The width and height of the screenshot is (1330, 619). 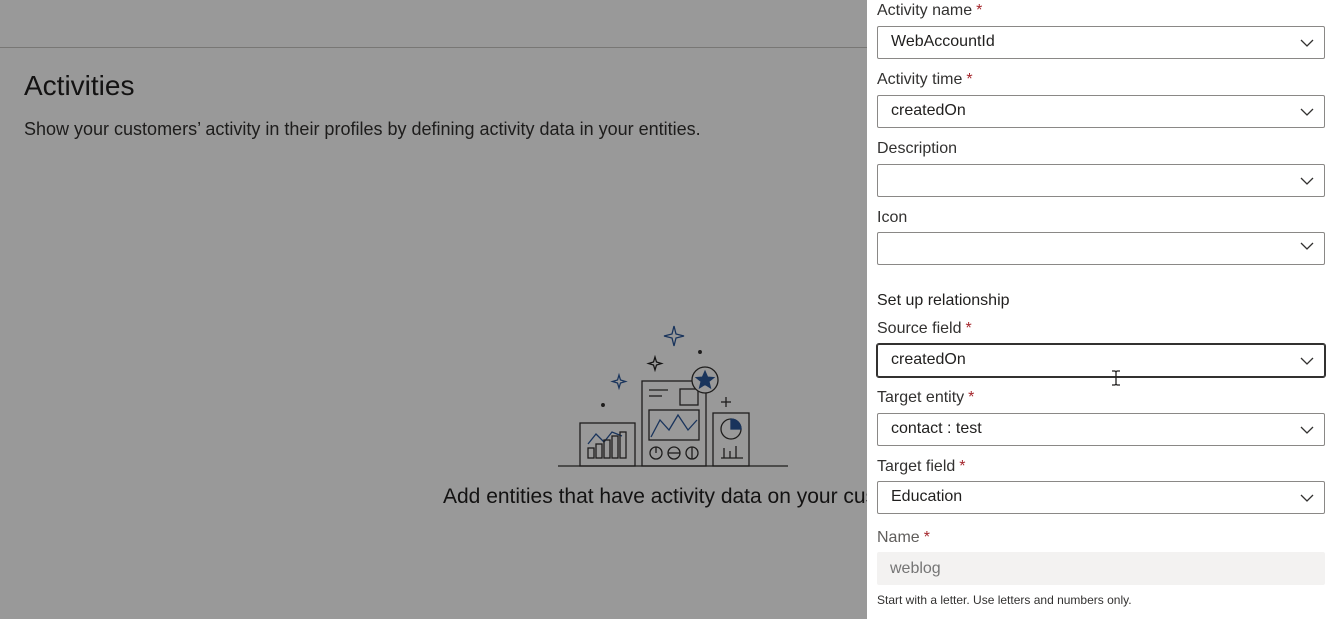 I want to click on activity-time-value: createdOn, so click(x=928, y=110).